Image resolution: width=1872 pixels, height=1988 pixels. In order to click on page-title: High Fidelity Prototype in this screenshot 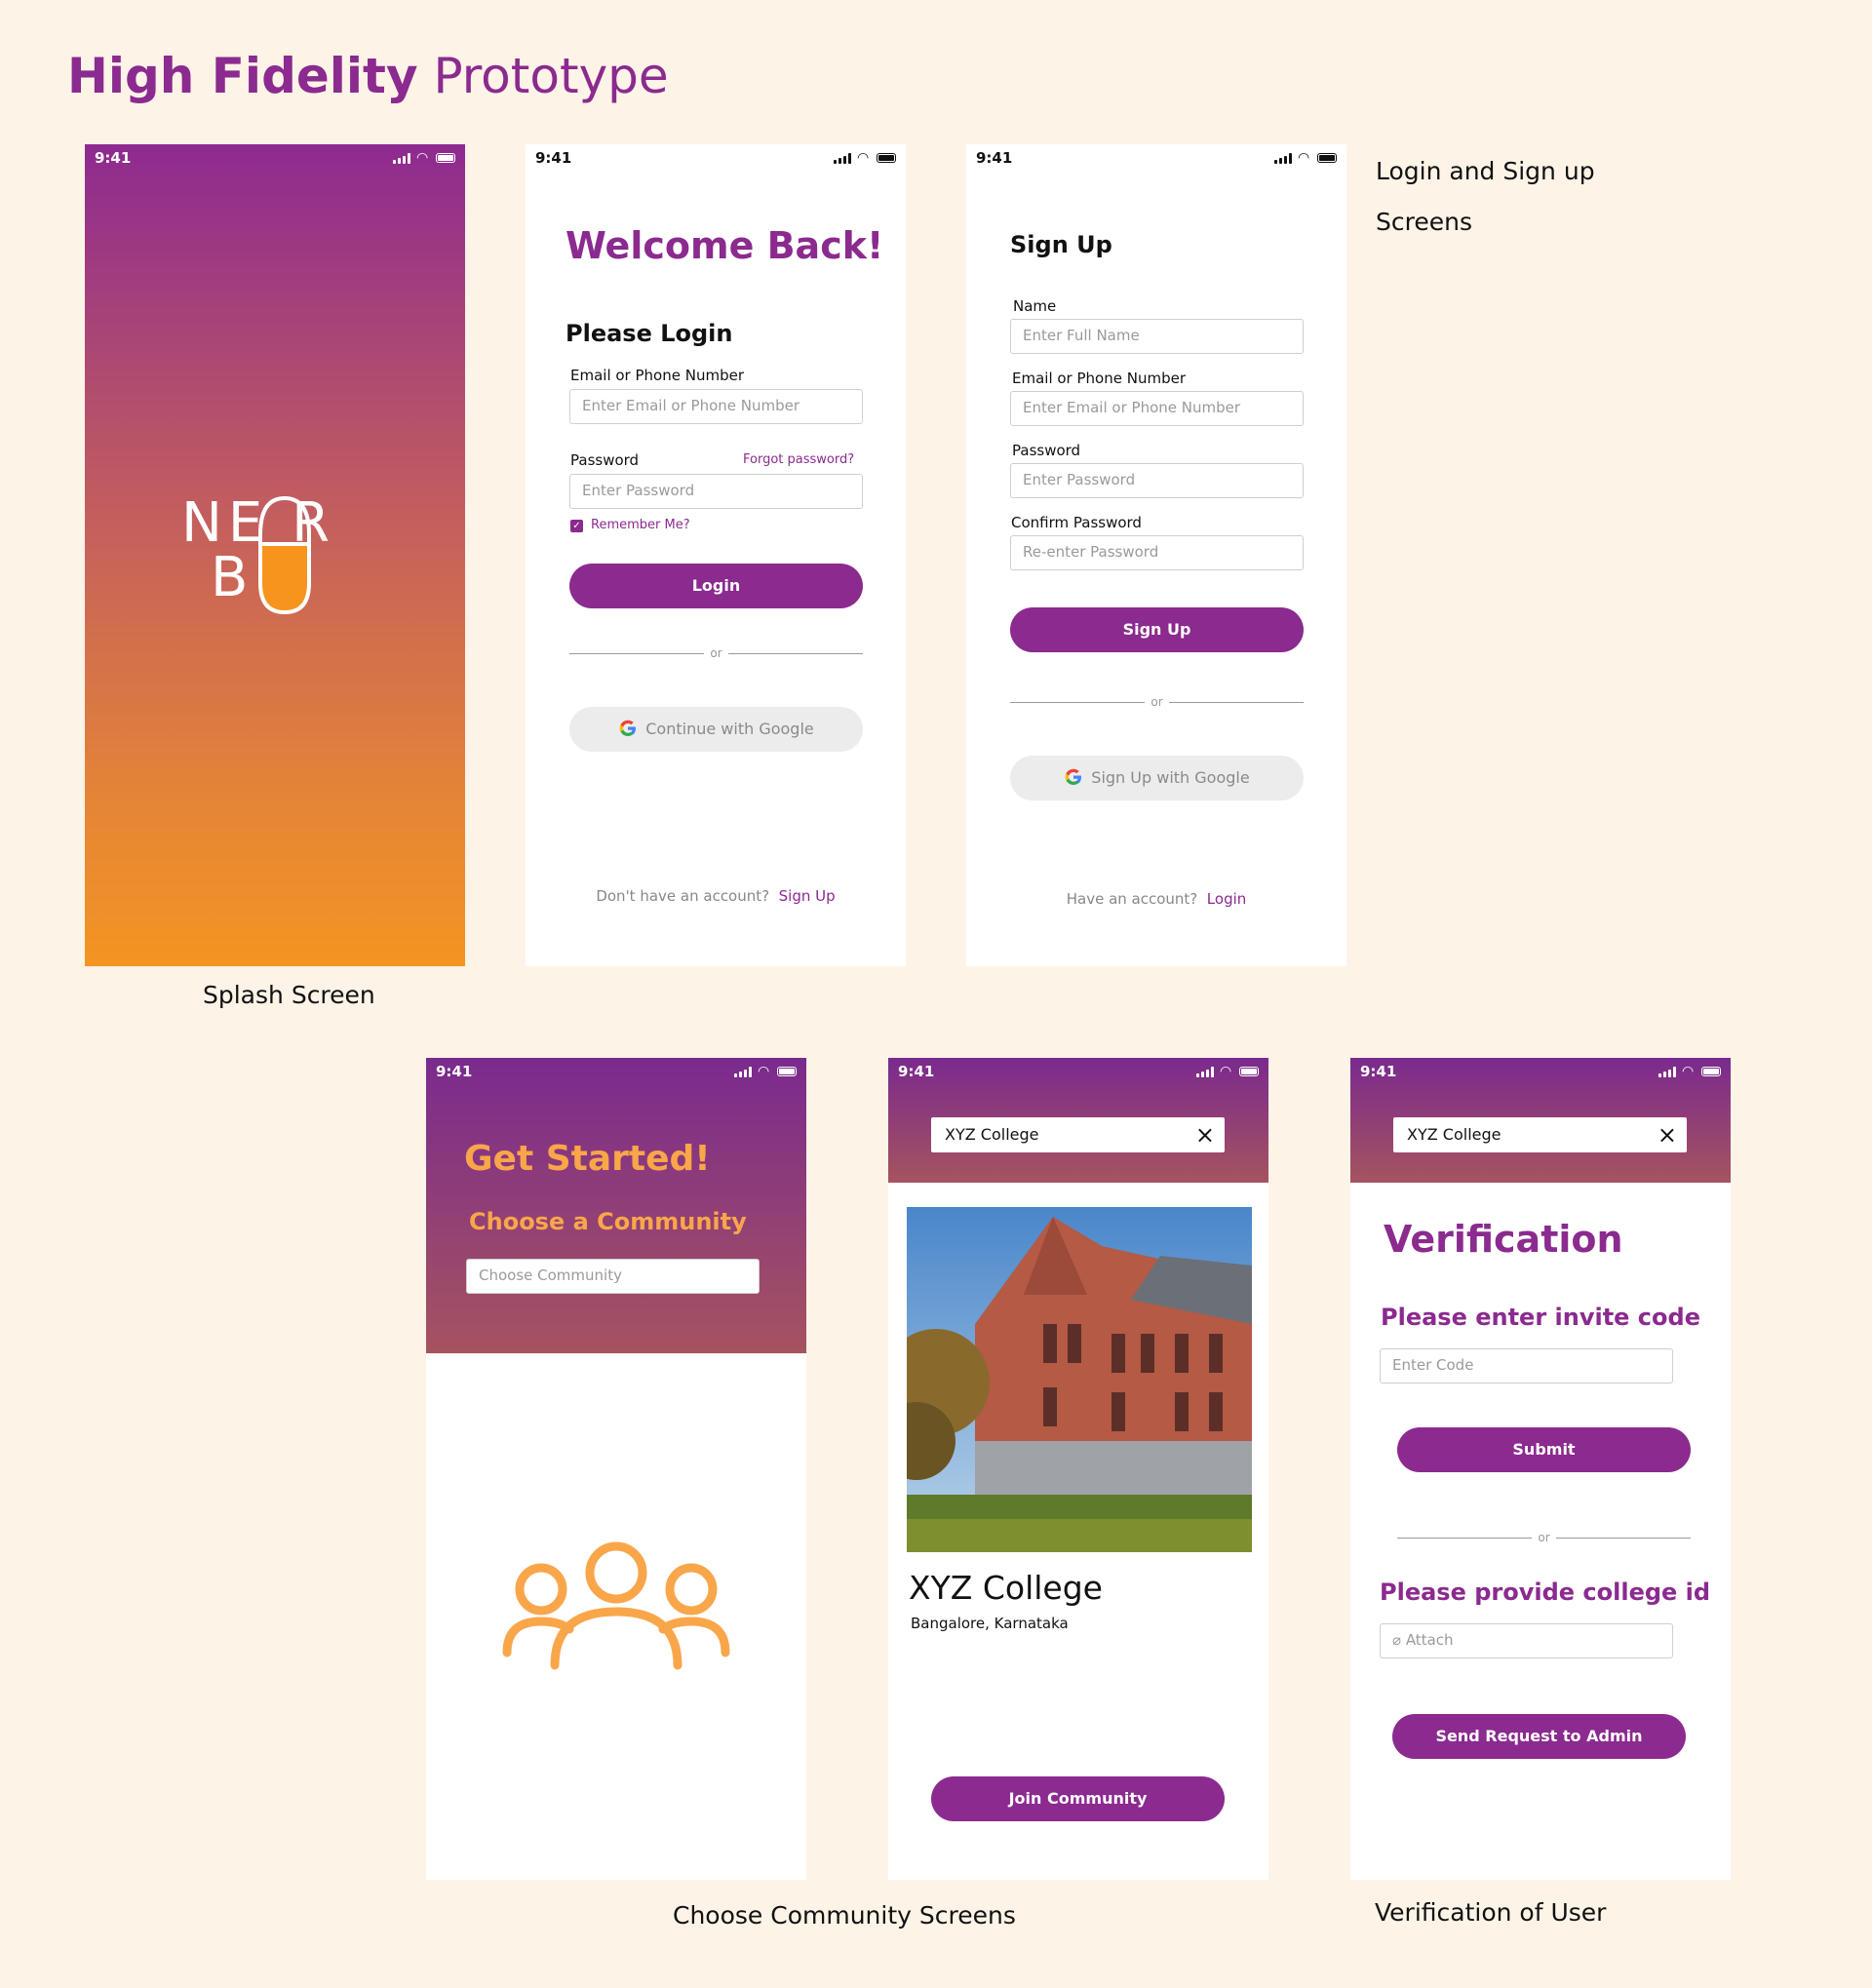, I will do `click(368, 76)`.